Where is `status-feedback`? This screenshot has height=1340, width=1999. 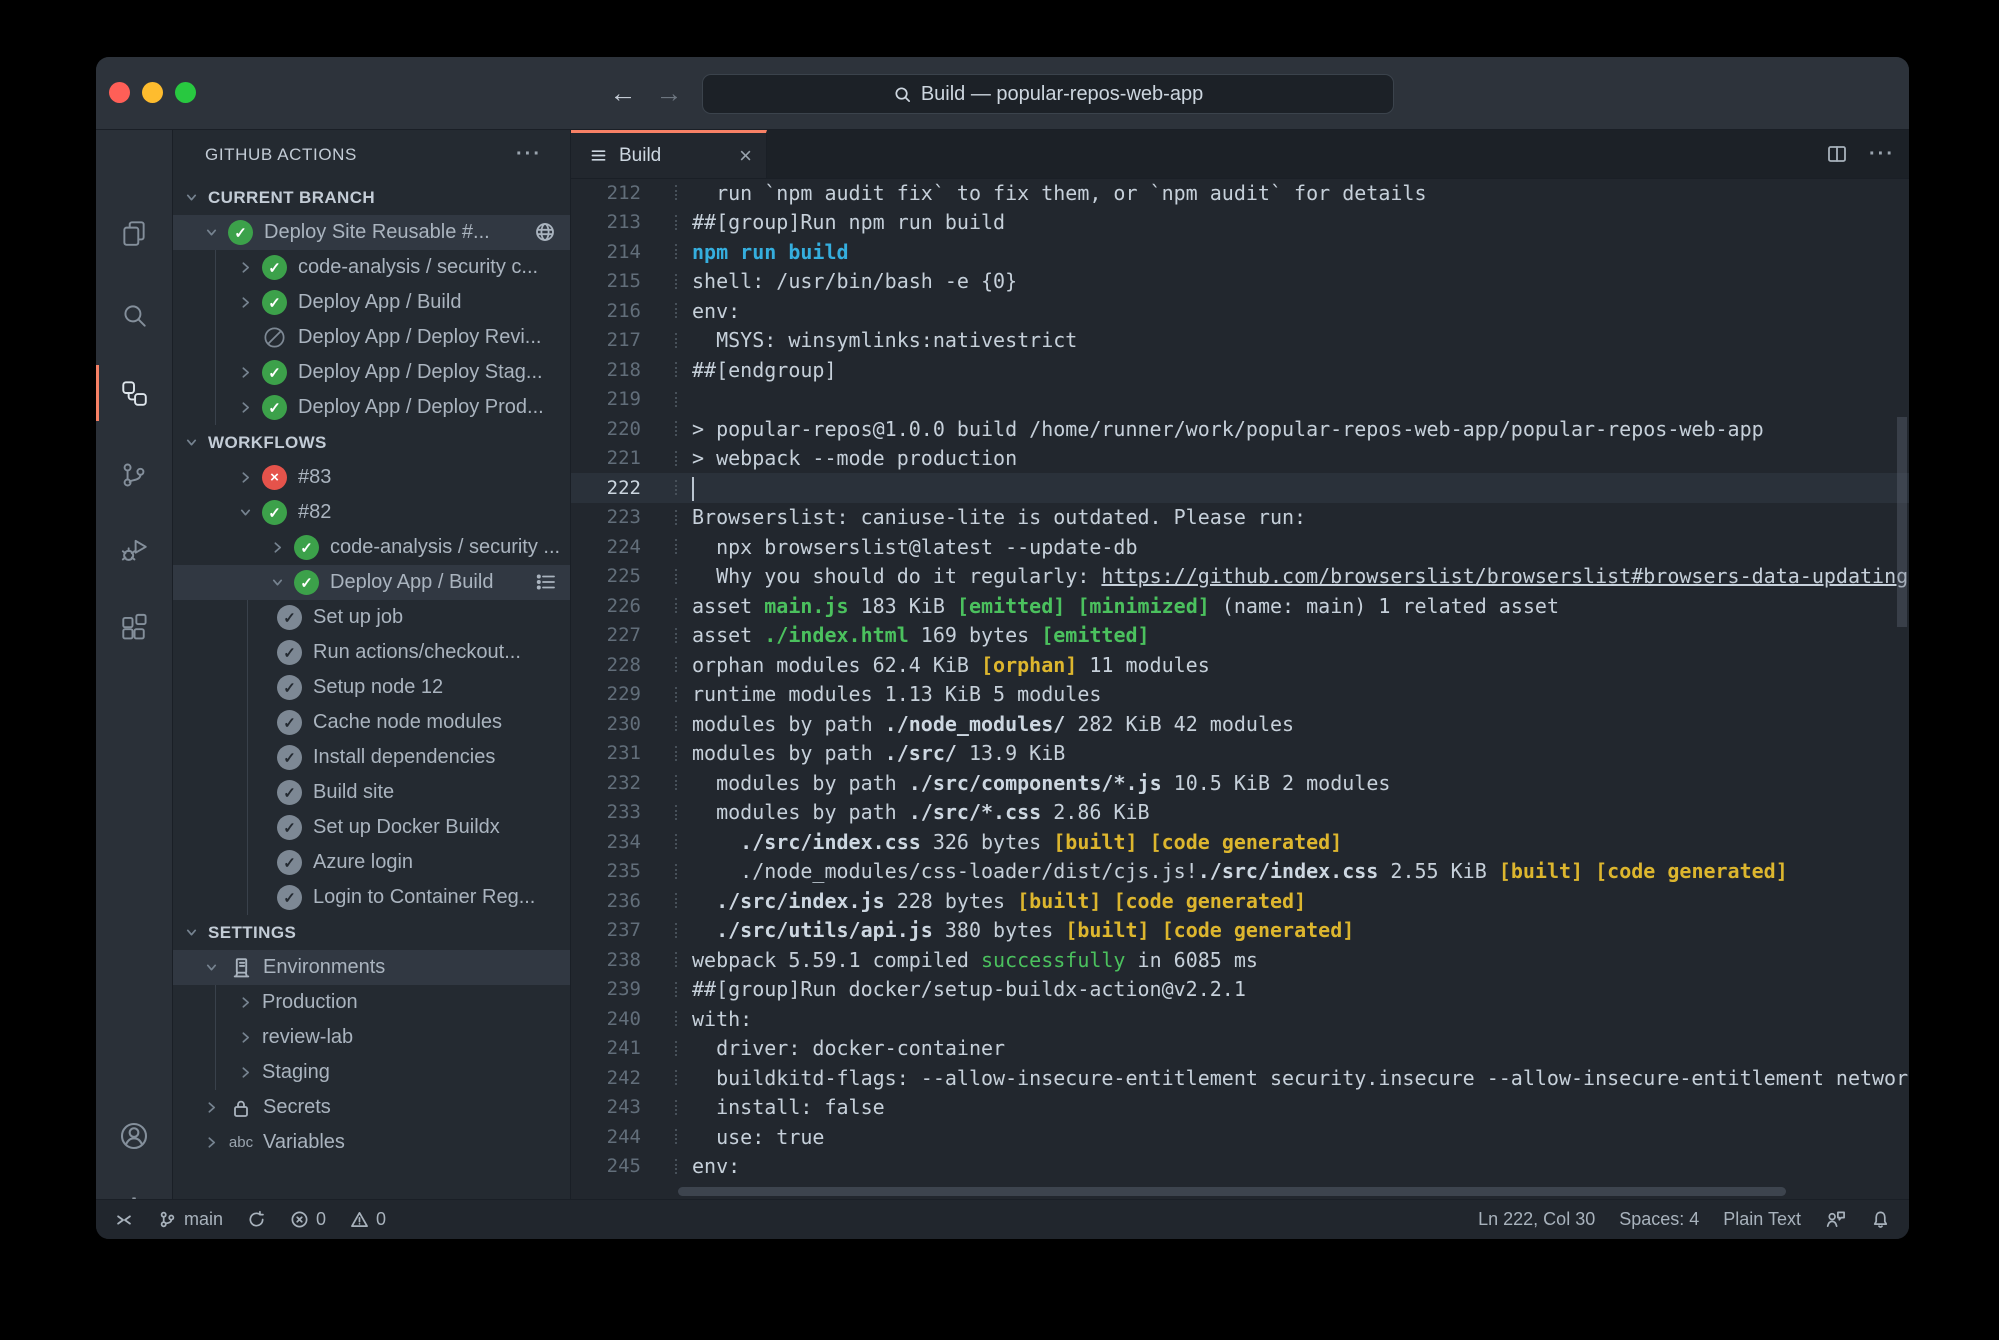 status-feedback is located at coordinates (1835, 1219).